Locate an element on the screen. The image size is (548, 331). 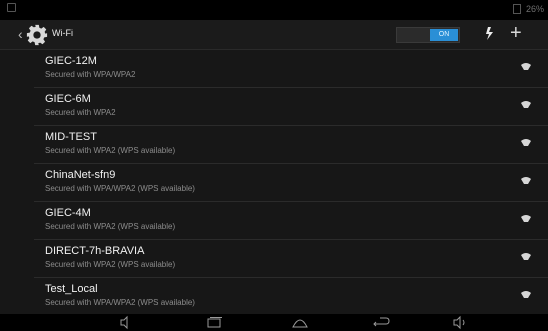
network-security: Secured with WPA/WPA2 is located at coordinates (90, 74).